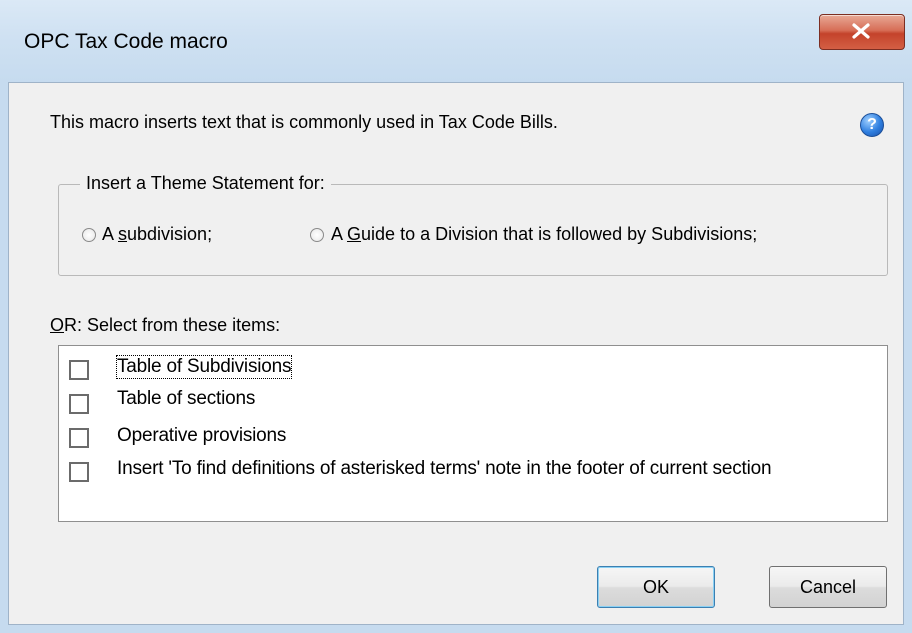 This screenshot has height=633, width=912. What do you see at coordinates (186, 398) in the screenshot?
I see `list-item-label: Table of sections` at bounding box center [186, 398].